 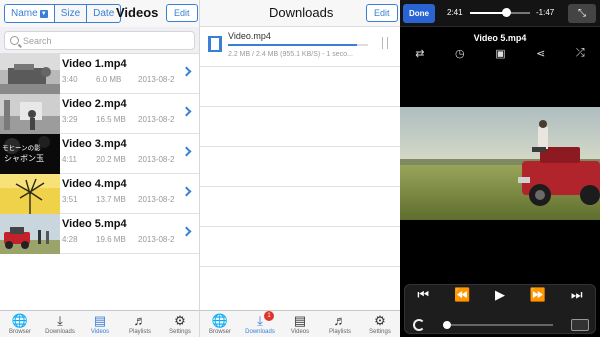 I want to click on share-icon: ⋖, so click(x=540, y=53).